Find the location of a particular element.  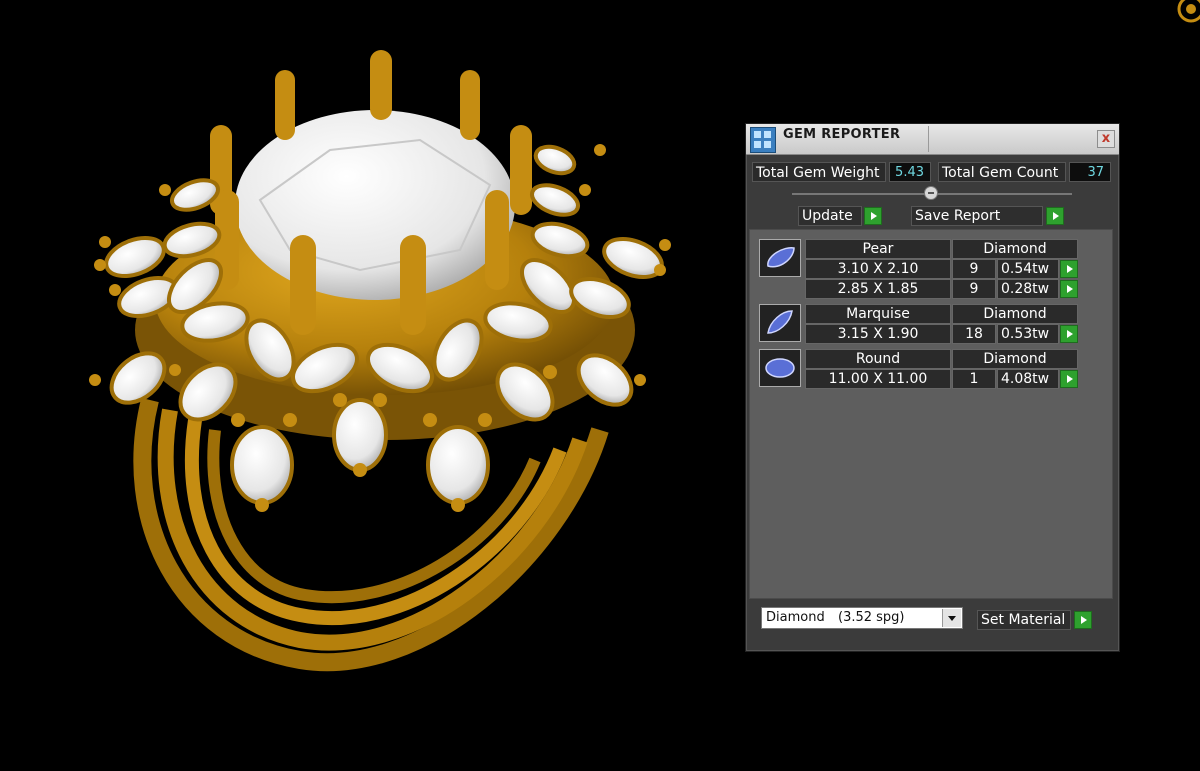

update-go-icon is located at coordinates (873, 216).